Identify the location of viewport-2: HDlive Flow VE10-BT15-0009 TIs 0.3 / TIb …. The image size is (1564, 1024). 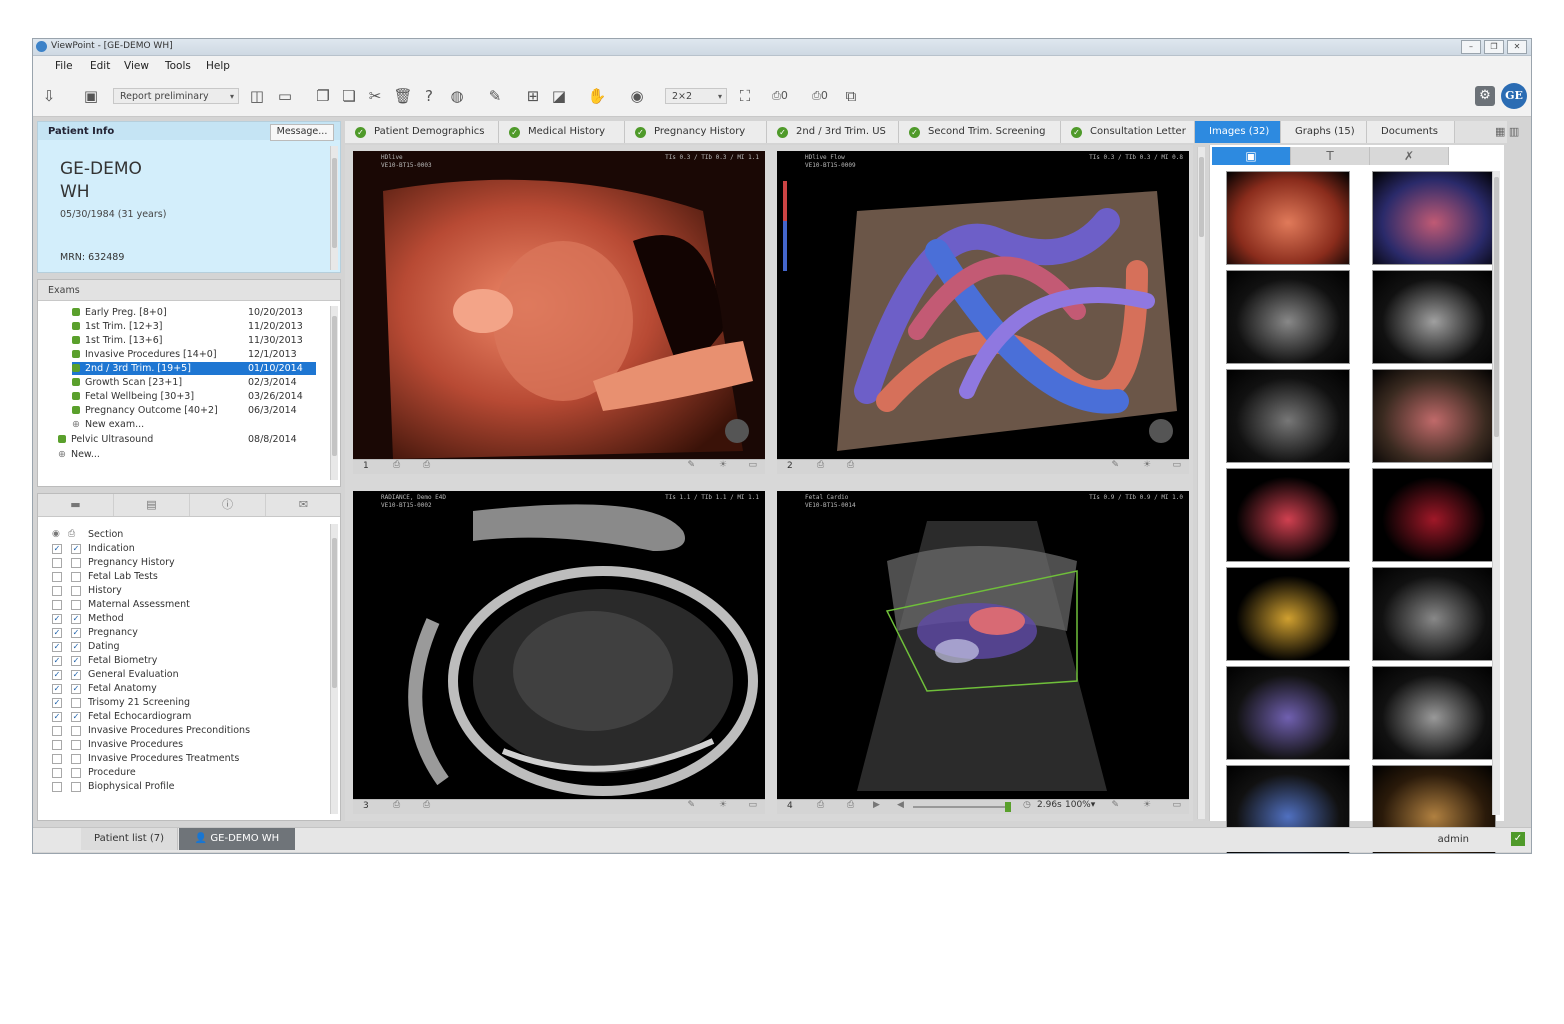
(983, 305).